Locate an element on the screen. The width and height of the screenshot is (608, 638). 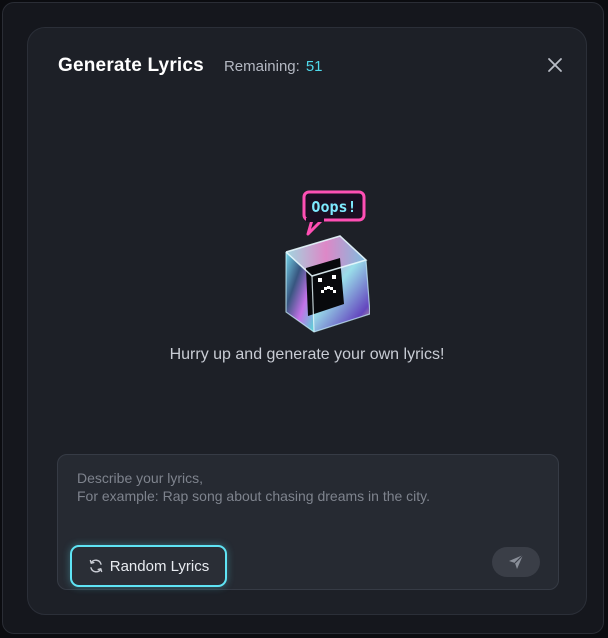
send-button is located at coordinates (516, 562).